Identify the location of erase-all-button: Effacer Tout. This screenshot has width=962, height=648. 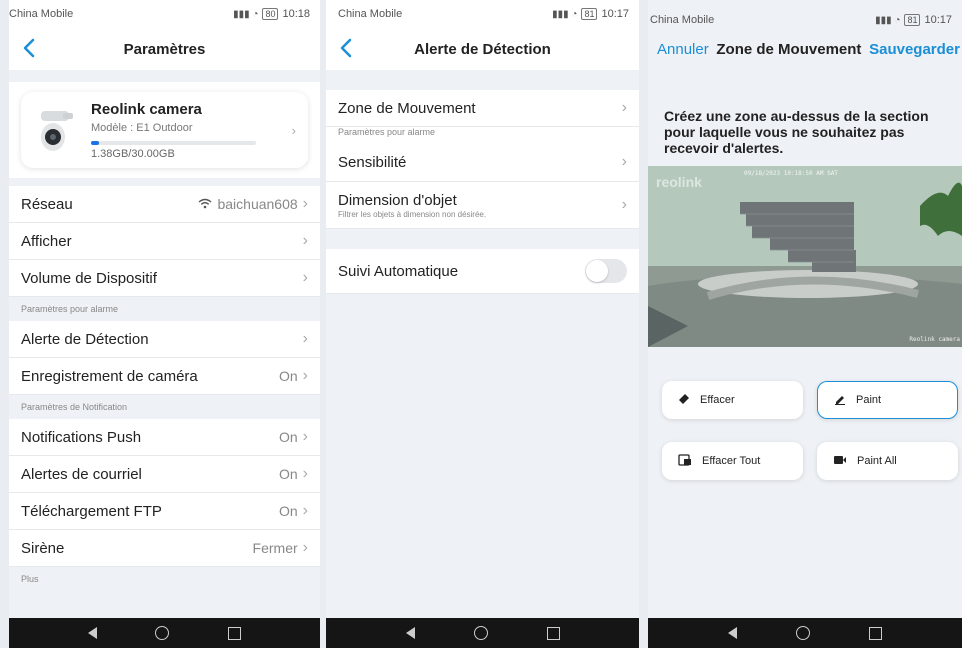
(732, 461).